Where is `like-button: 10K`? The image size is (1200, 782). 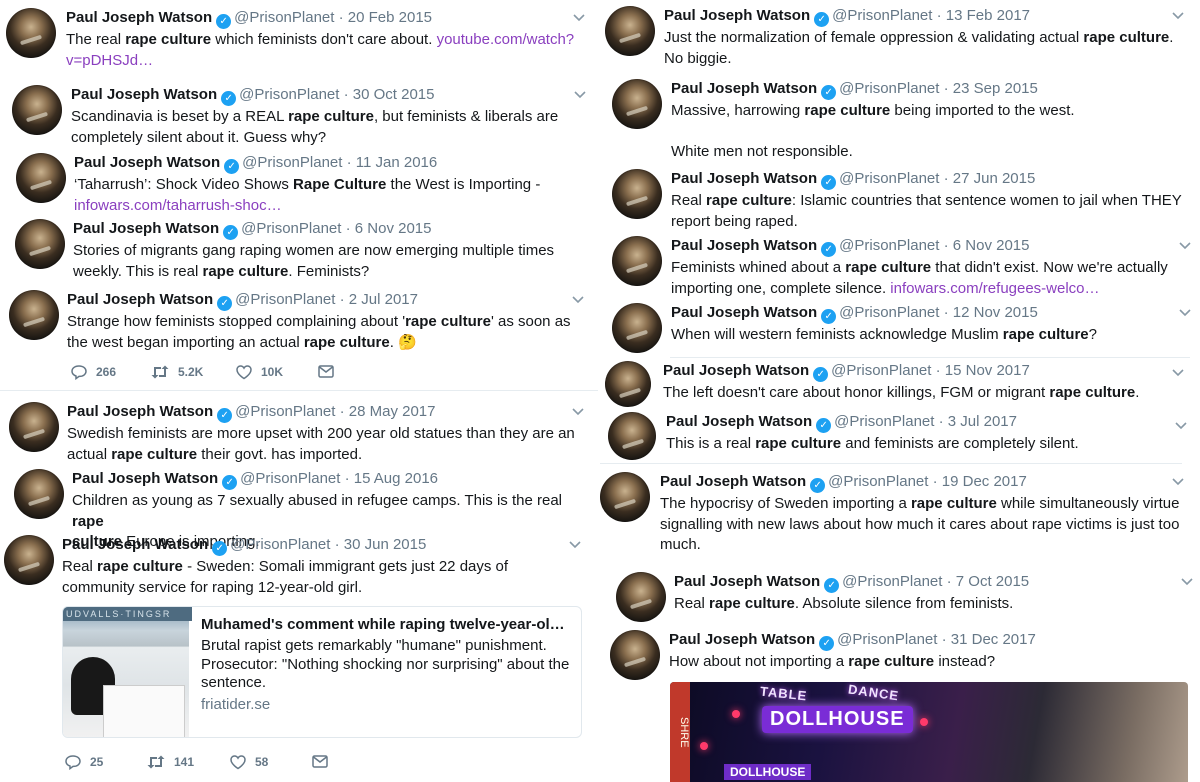 like-button: 10K is located at coordinates (259, 372).